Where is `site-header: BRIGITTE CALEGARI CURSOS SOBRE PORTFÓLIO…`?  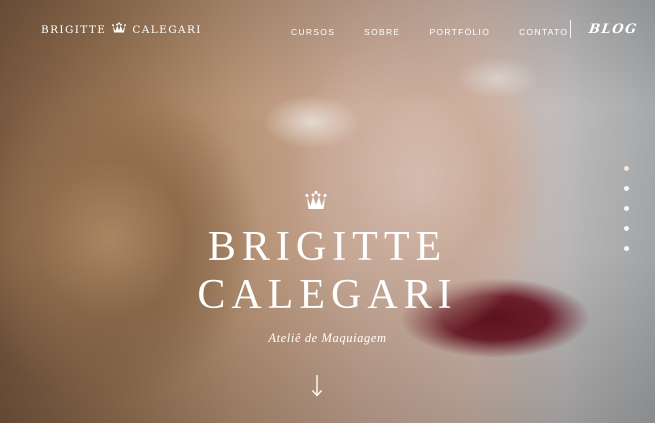
site-header: BRIGITTE CALEGARI CURSOS SOBRE PORTFÓLIO… is located at coordinates (327, 31).